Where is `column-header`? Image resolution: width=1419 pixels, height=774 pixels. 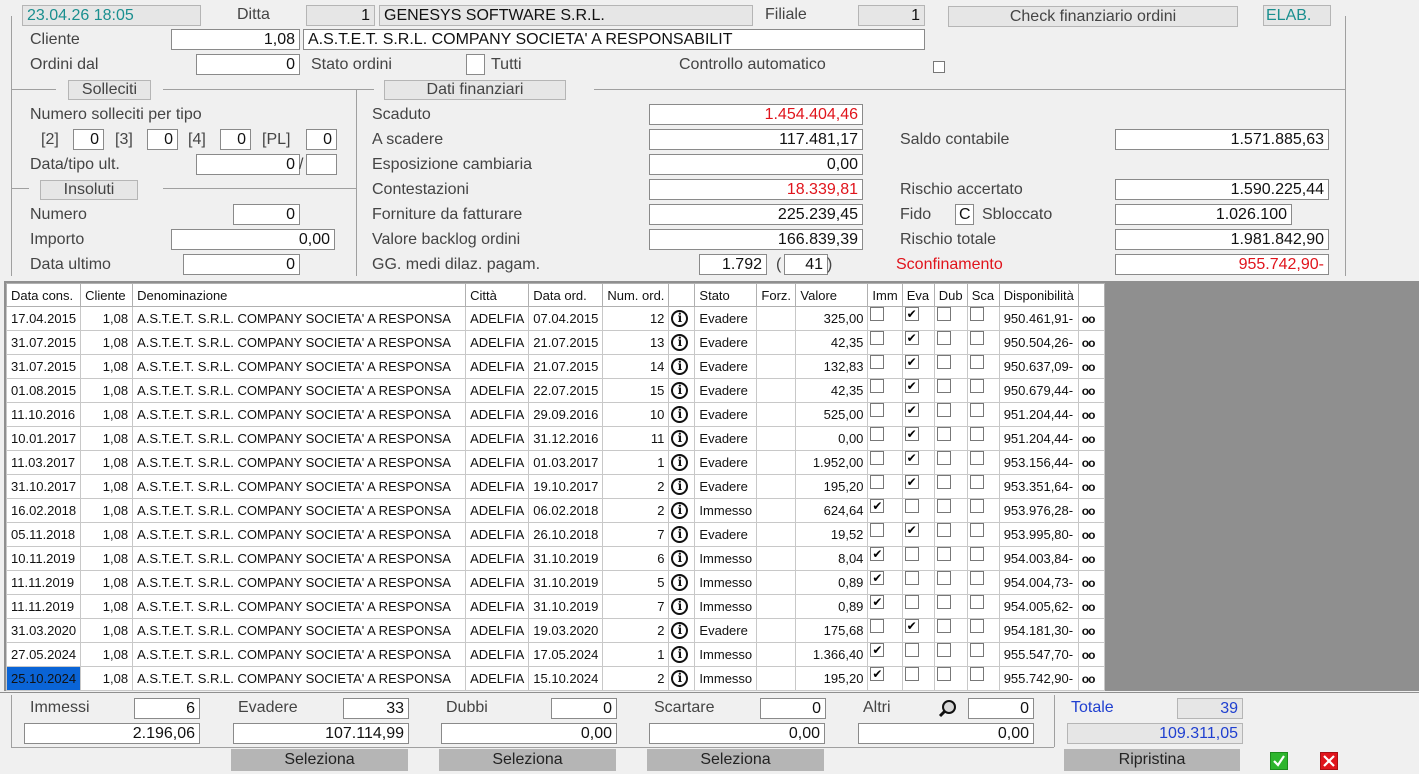
column-header is located at coordinates (1091, 295).